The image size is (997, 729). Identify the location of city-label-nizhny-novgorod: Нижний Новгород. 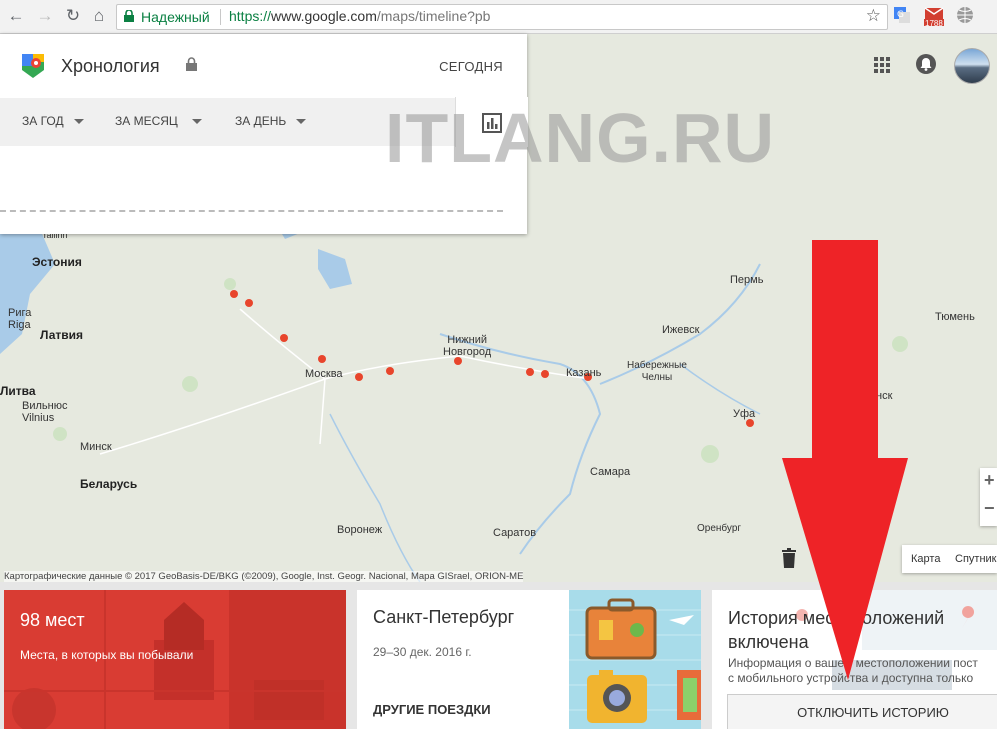
(467, 346).